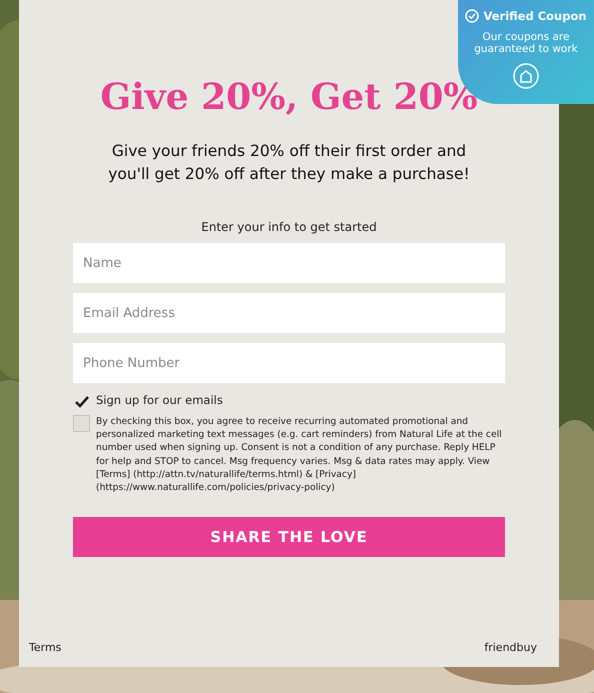 The image size is (594, 693). I want to click on share-button: SHARE THE LOVE, so click(289, 537).